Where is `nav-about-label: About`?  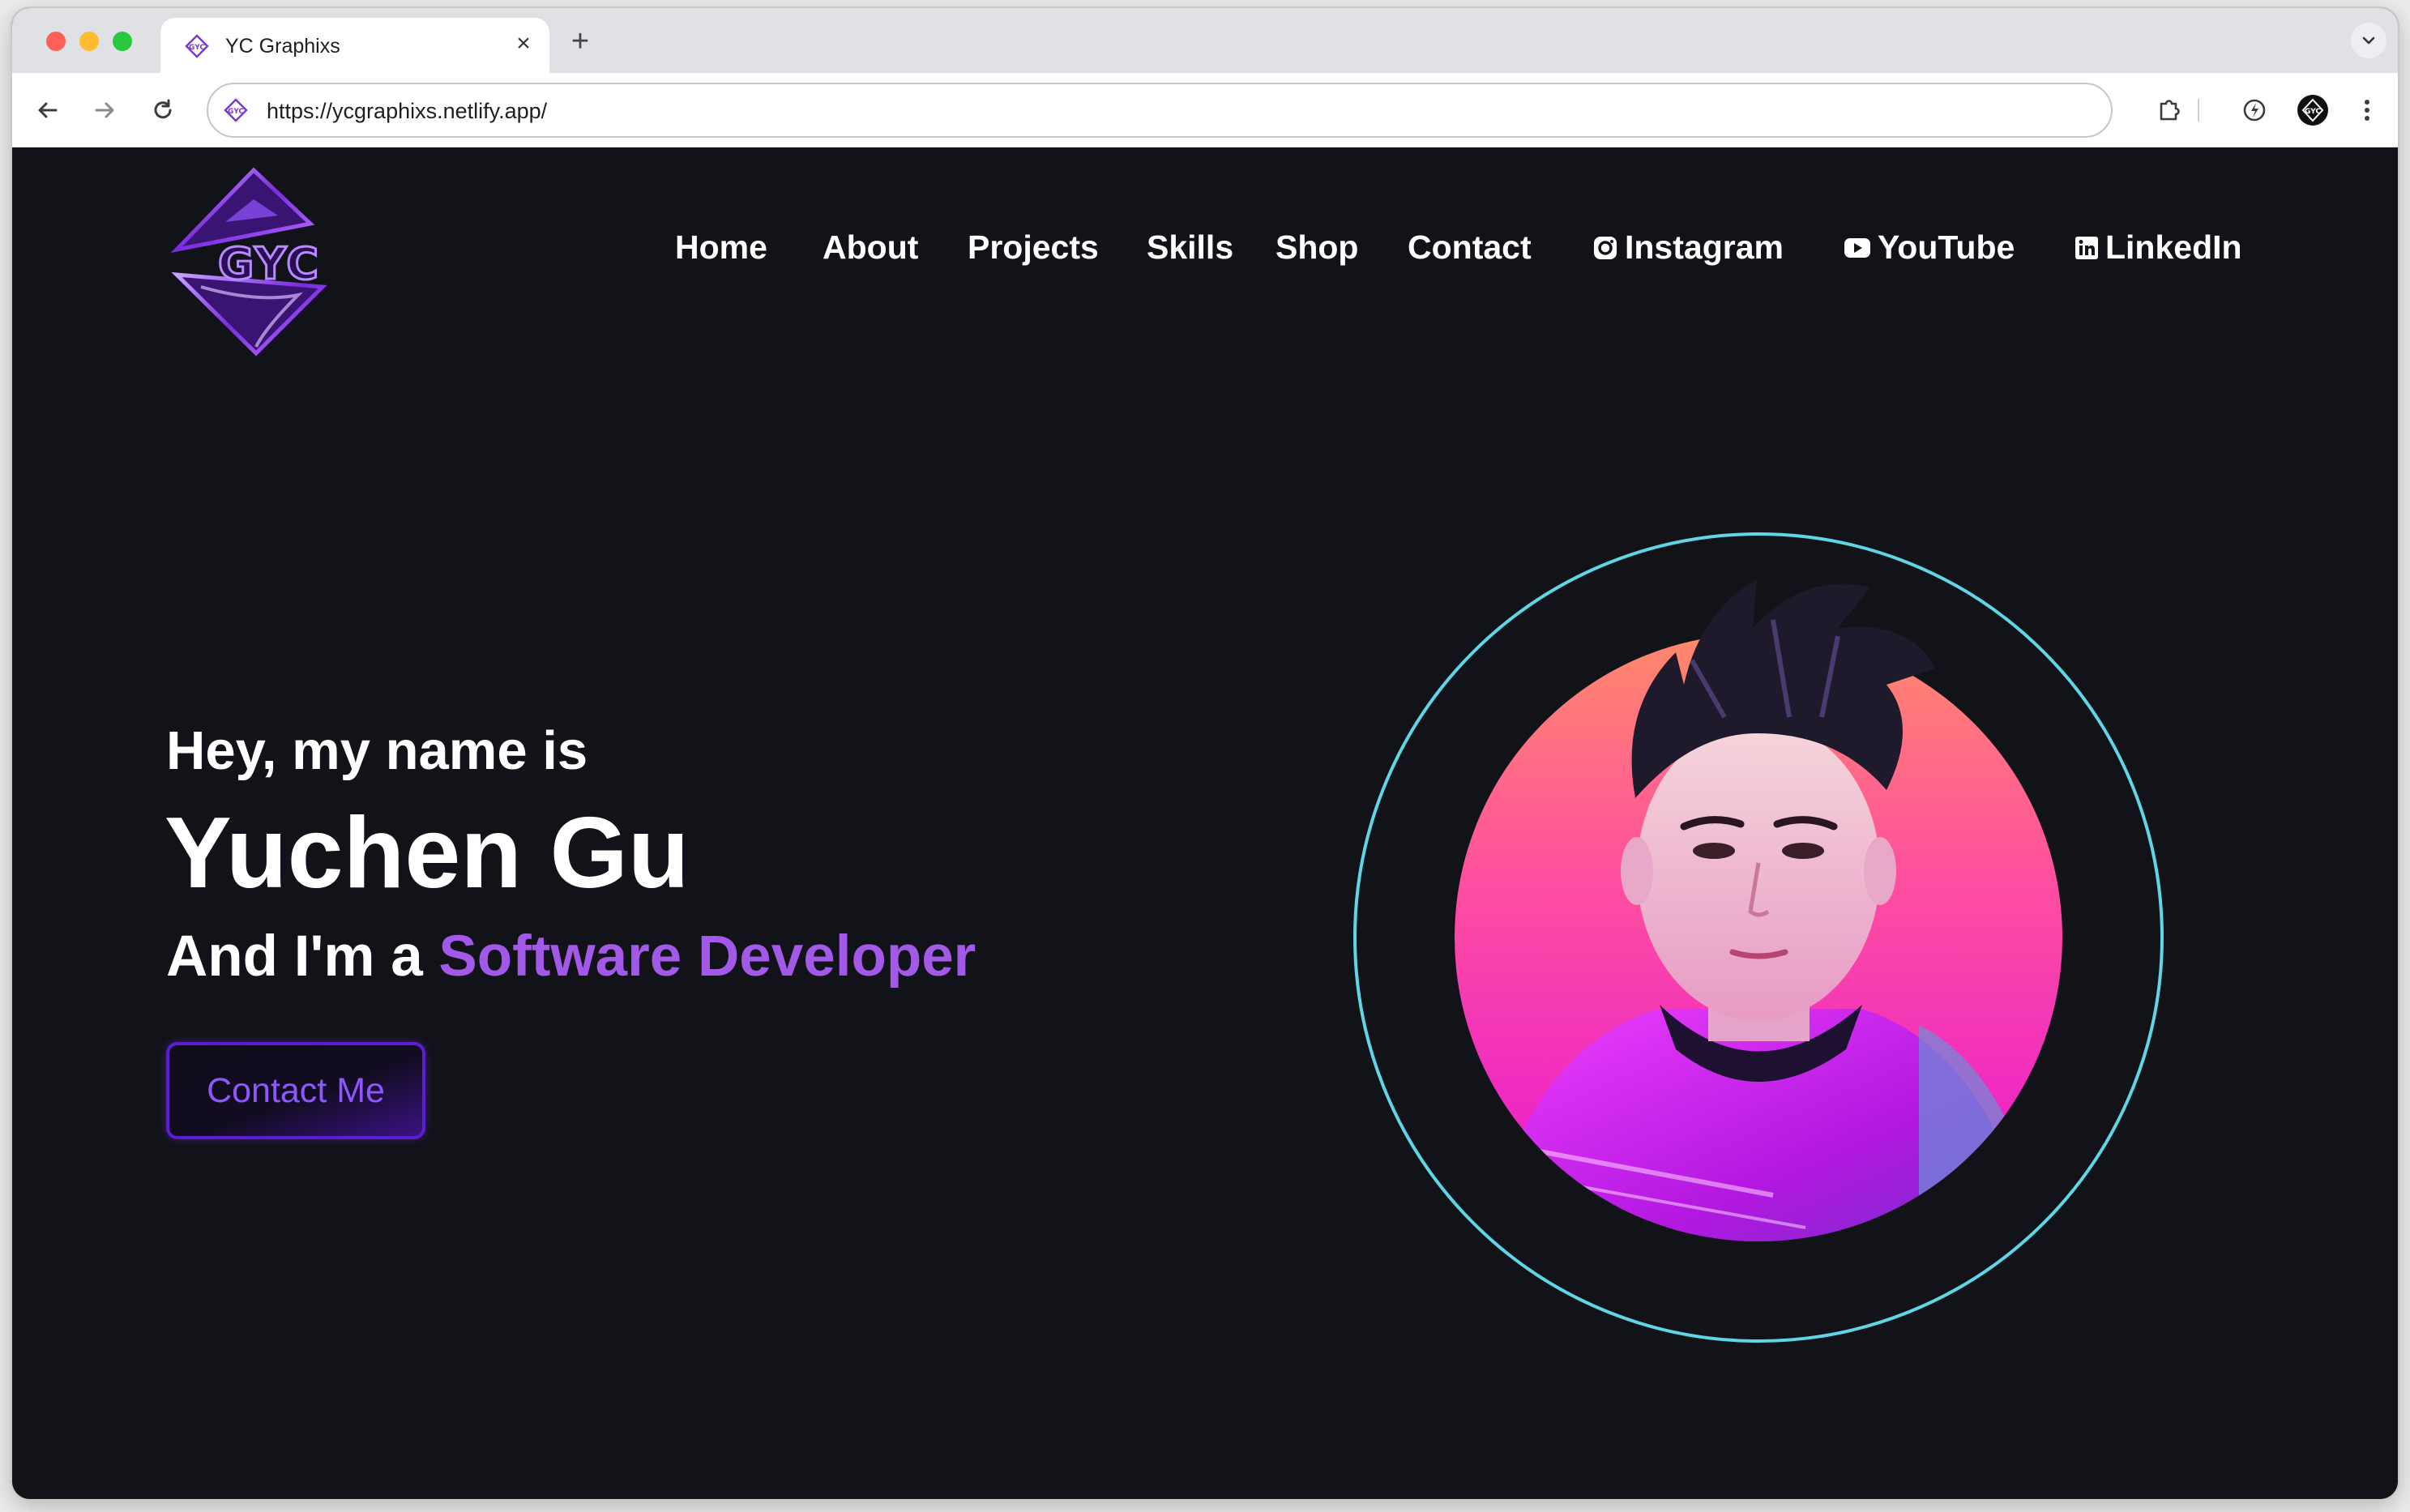 nav-about-label: About is located at coordinates (871, 248).